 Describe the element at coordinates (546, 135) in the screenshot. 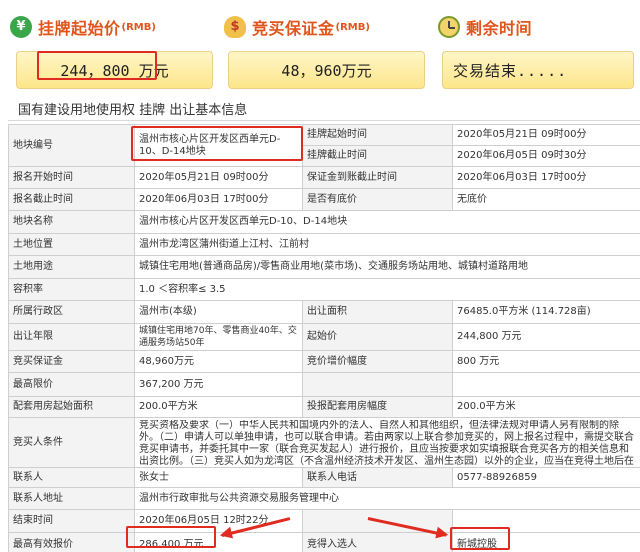

I see `listing-start-value: 2020年05月21日 09时00分` at that location.